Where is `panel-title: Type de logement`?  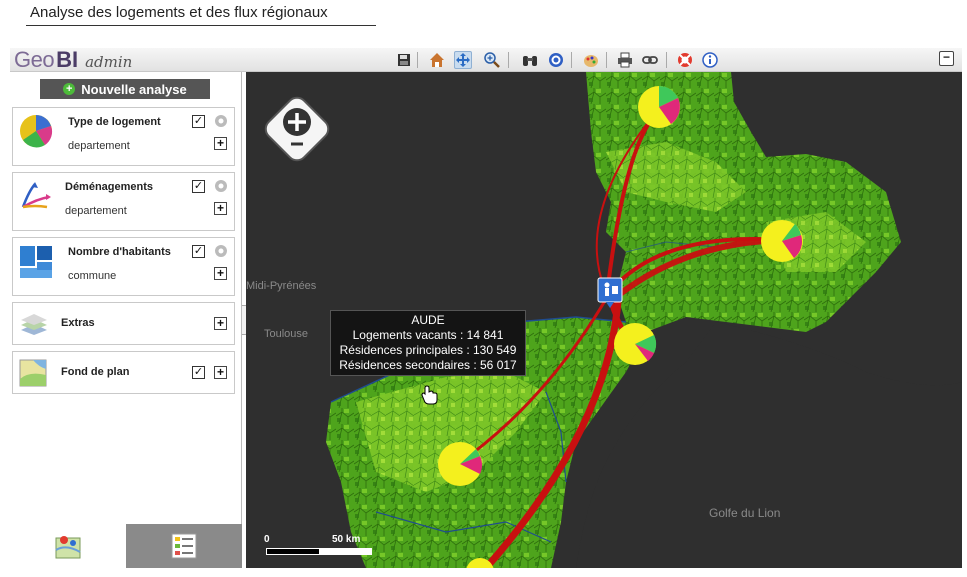 panel-title: Type de logement is located at coordinates (114, 122).